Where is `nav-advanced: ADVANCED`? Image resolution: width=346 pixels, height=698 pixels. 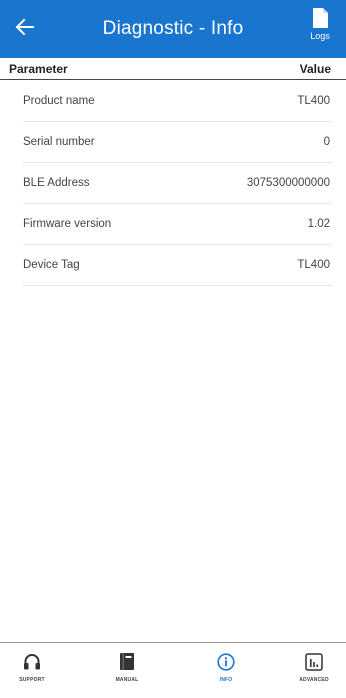 nav-advanced: ADVANCED is located at coordinates (314, 668).